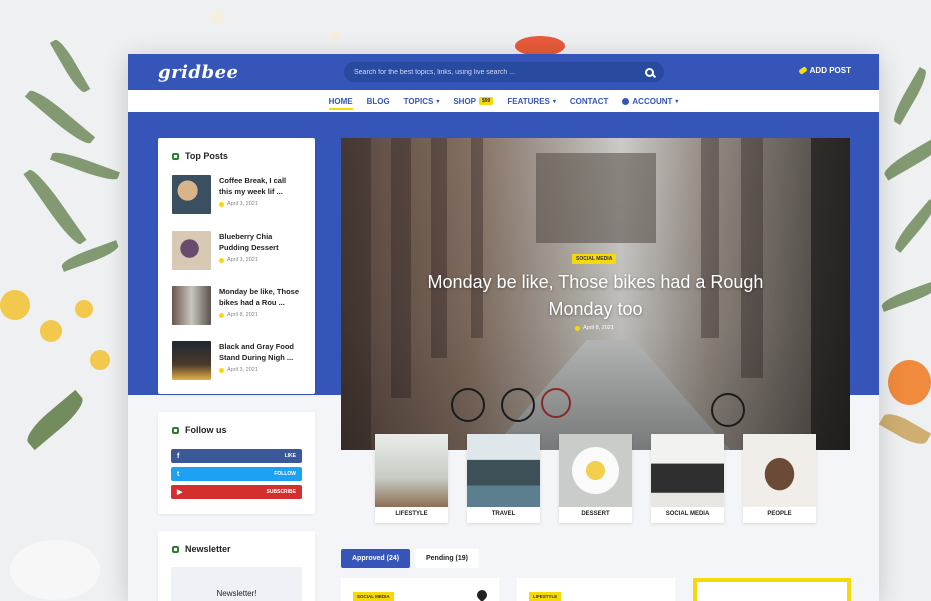 The height and width of the screenshot is (601, 931). I want to click on nav-item-features: FEATURES ▾, so click(531, 101).